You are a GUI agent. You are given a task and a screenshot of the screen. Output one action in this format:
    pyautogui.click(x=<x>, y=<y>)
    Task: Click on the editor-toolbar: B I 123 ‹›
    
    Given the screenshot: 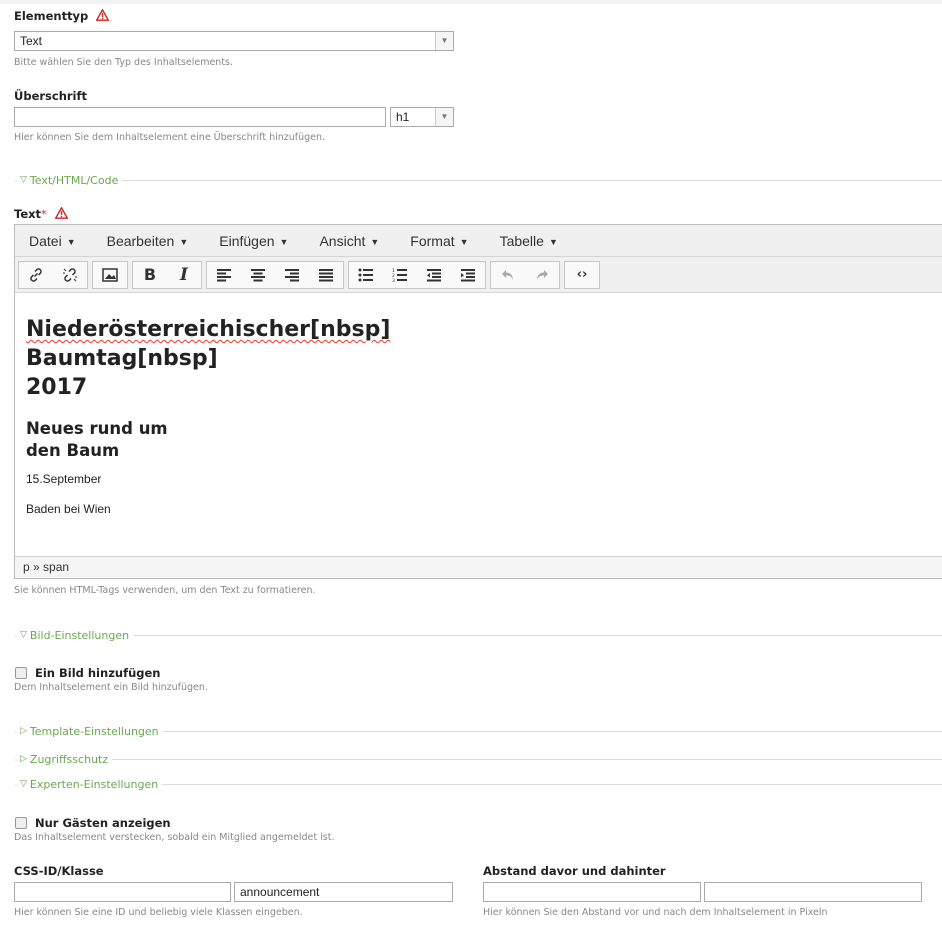 What is the action you would take?
    pyautogui.click(x=478, y=275)
    